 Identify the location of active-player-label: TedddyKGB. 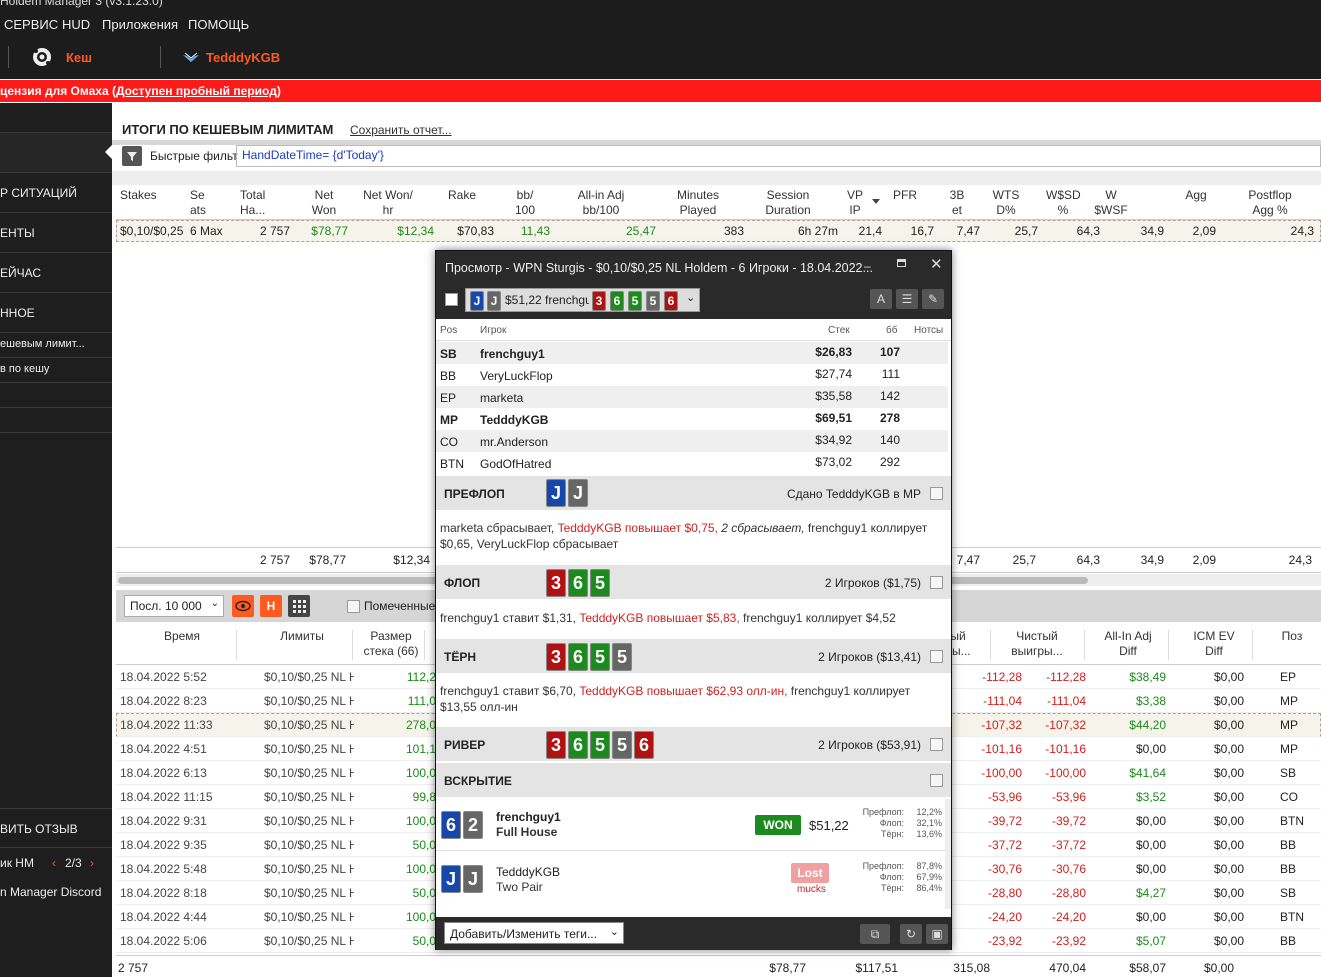
(243, 57).